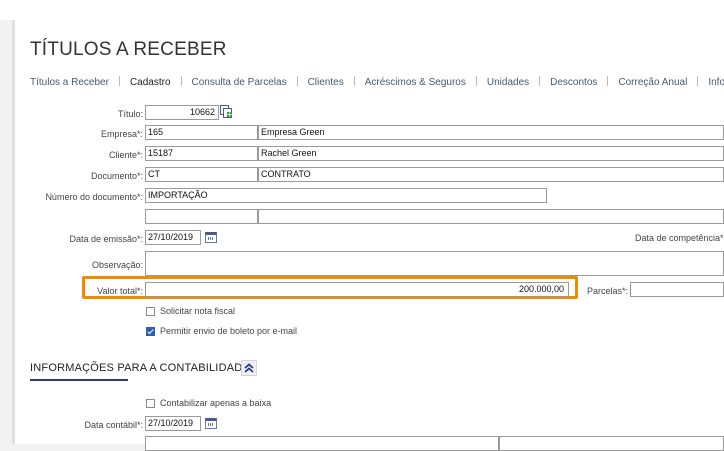 This screenshot has height=451, width=724. I want to click on tab-acrescimos-seguros: Acréscimos & Seguros, so click(415, 82).